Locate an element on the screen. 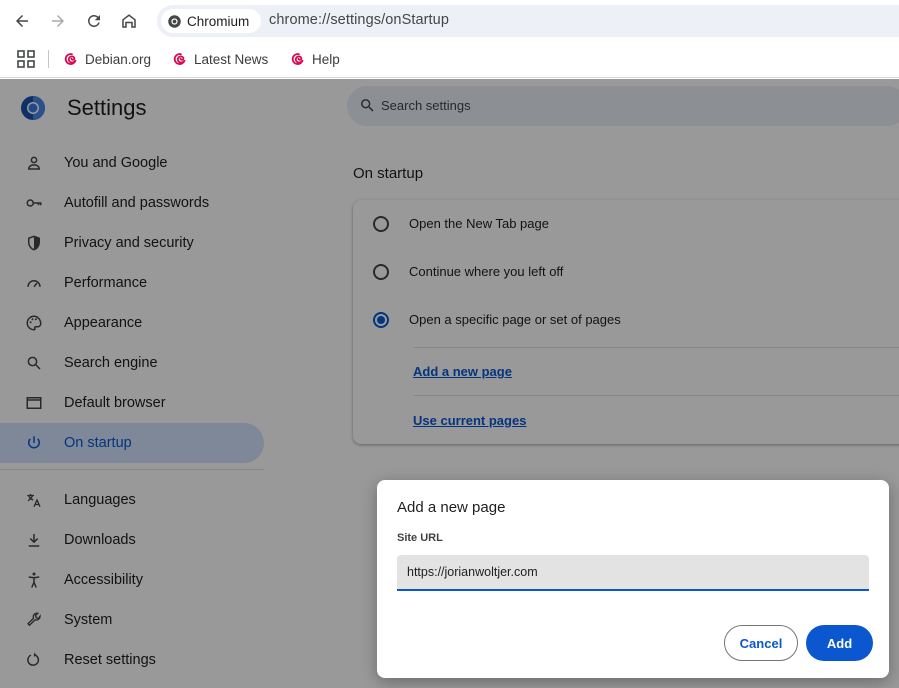  cancel-button: Cancel is located at coordinates (761, 643).